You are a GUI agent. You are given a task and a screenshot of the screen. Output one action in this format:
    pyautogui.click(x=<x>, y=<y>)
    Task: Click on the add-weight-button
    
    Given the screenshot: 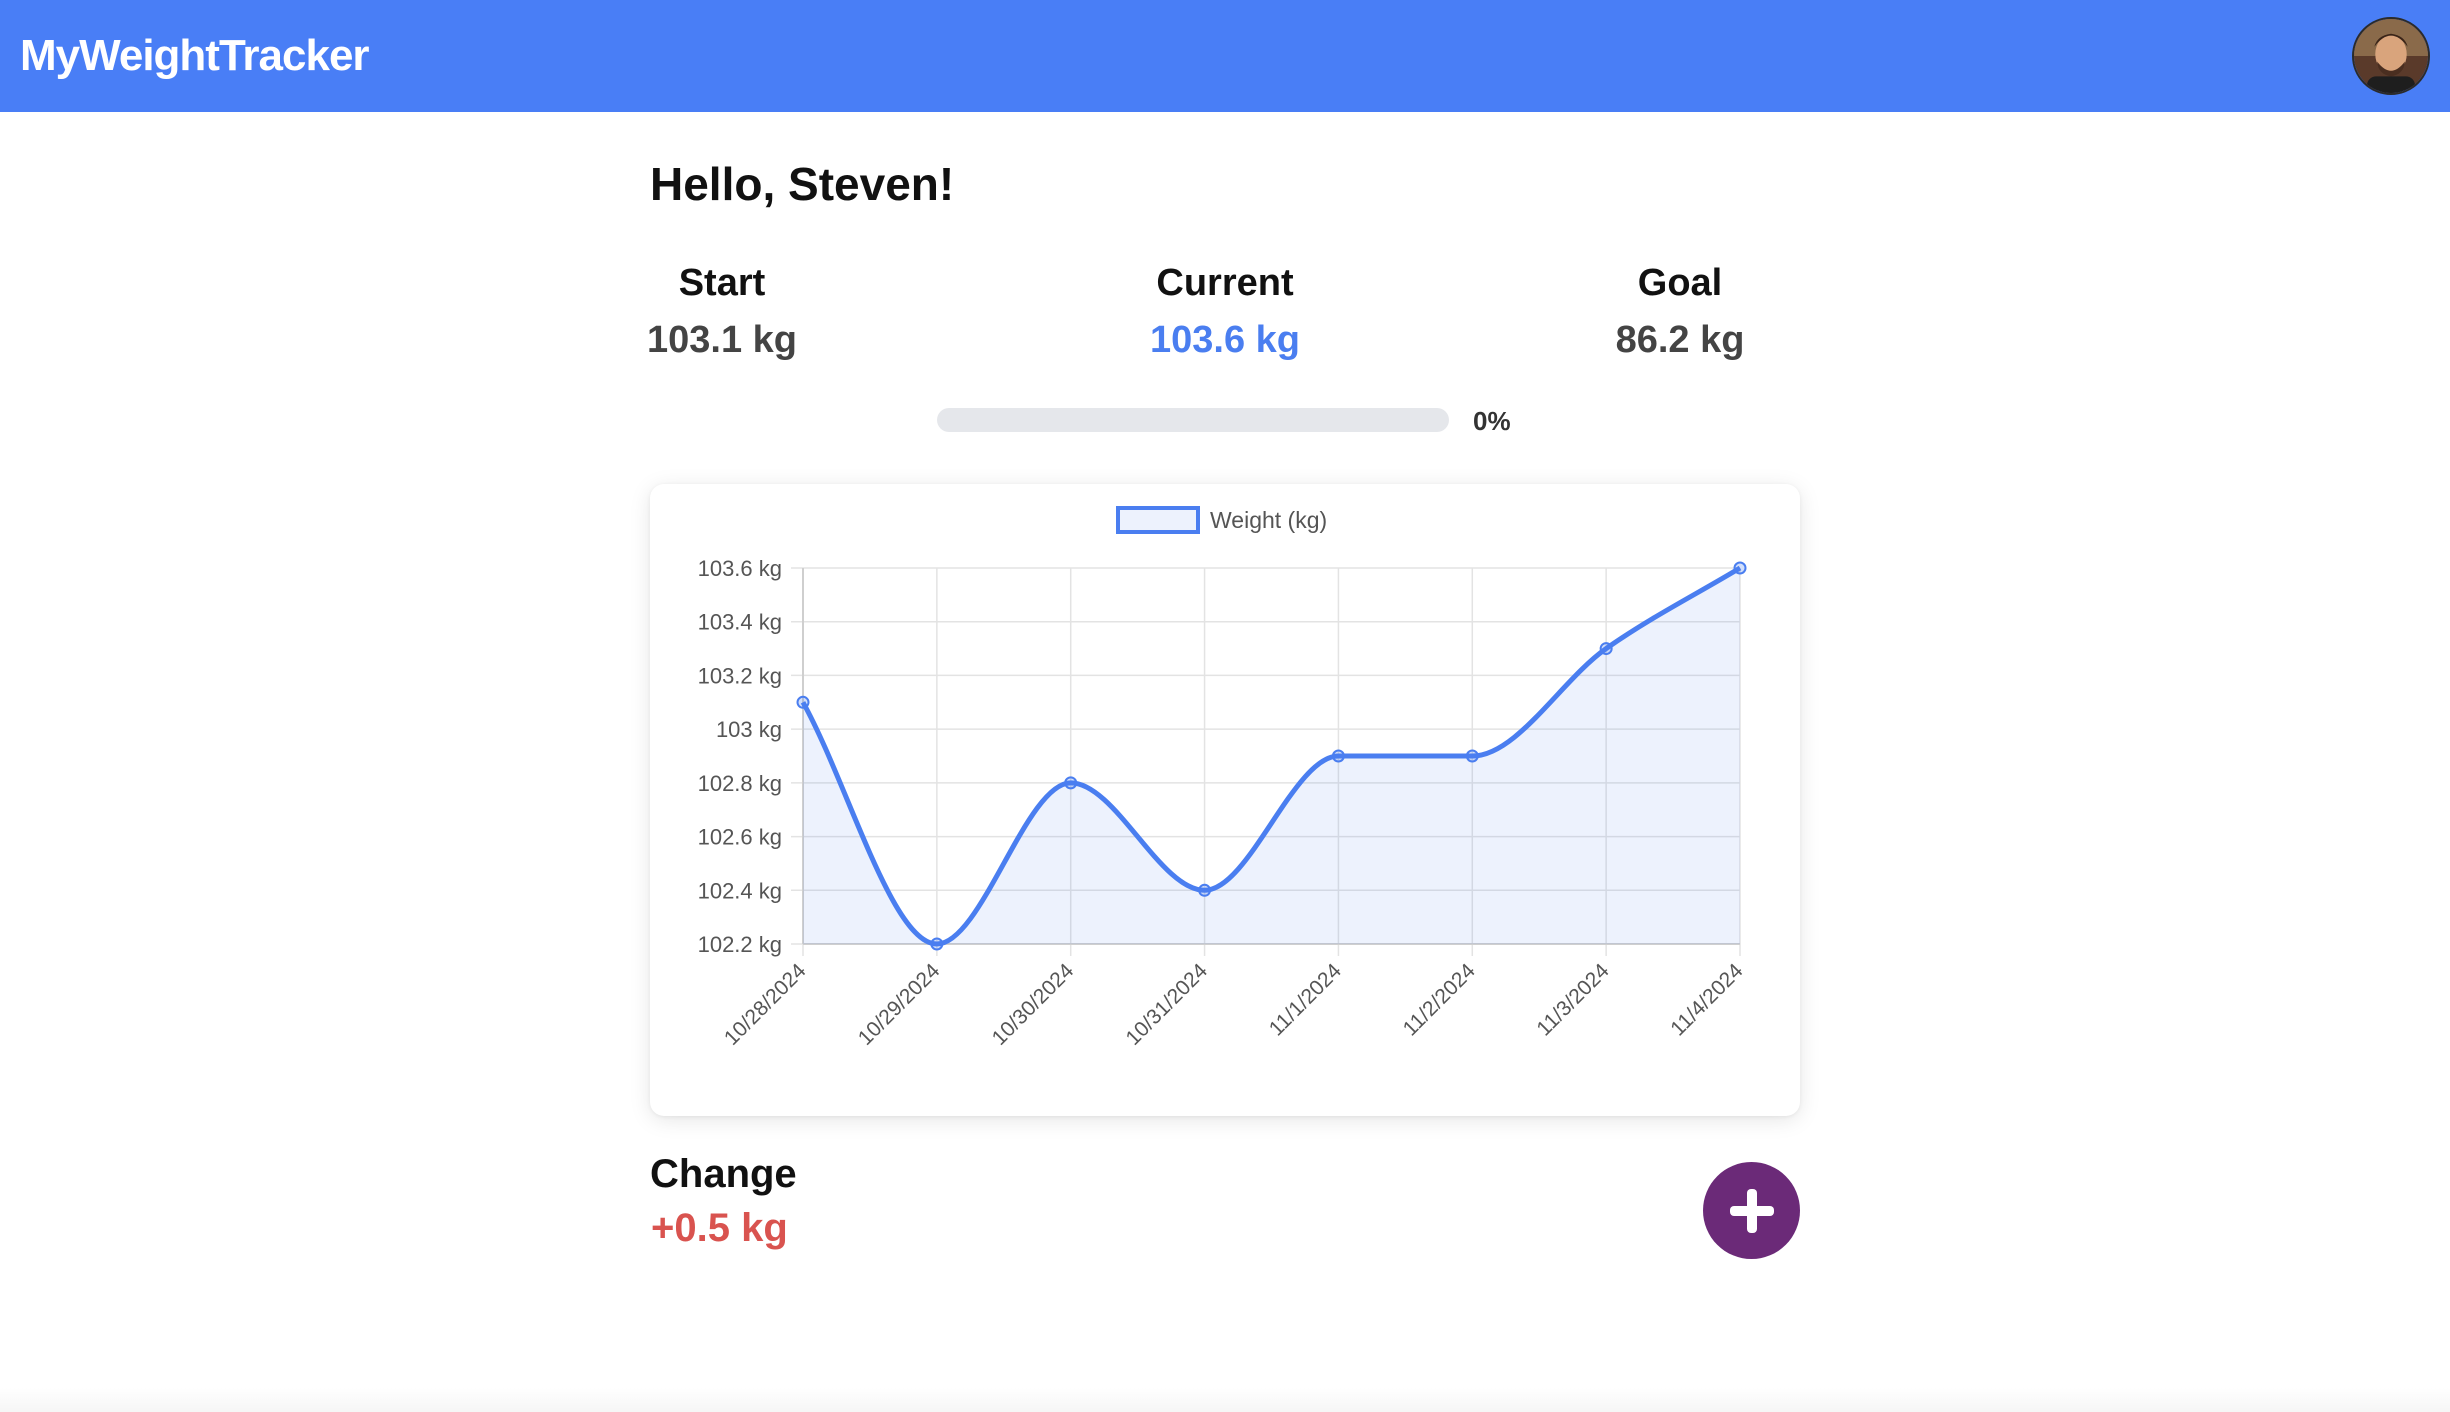 What is the action you would take?
    pyautogui.click(x=1751, y=1210)
    